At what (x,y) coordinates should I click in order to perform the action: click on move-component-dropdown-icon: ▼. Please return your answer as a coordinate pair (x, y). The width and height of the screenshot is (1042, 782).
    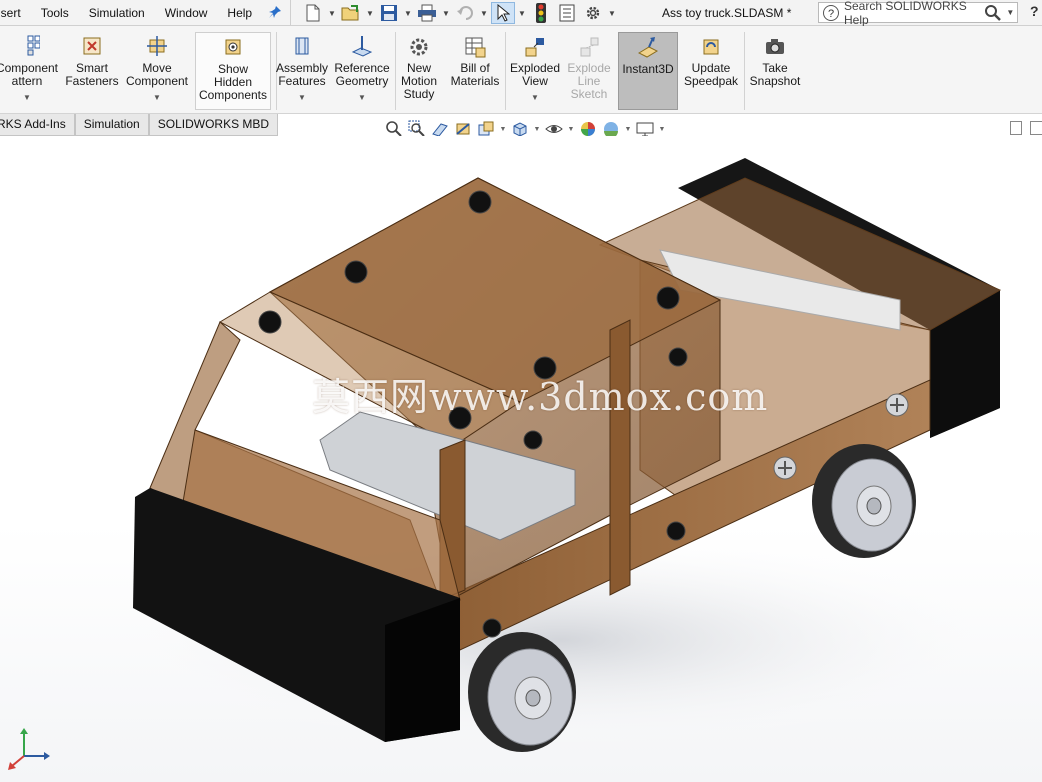
    Looking at the image, I should click on (157, 97).